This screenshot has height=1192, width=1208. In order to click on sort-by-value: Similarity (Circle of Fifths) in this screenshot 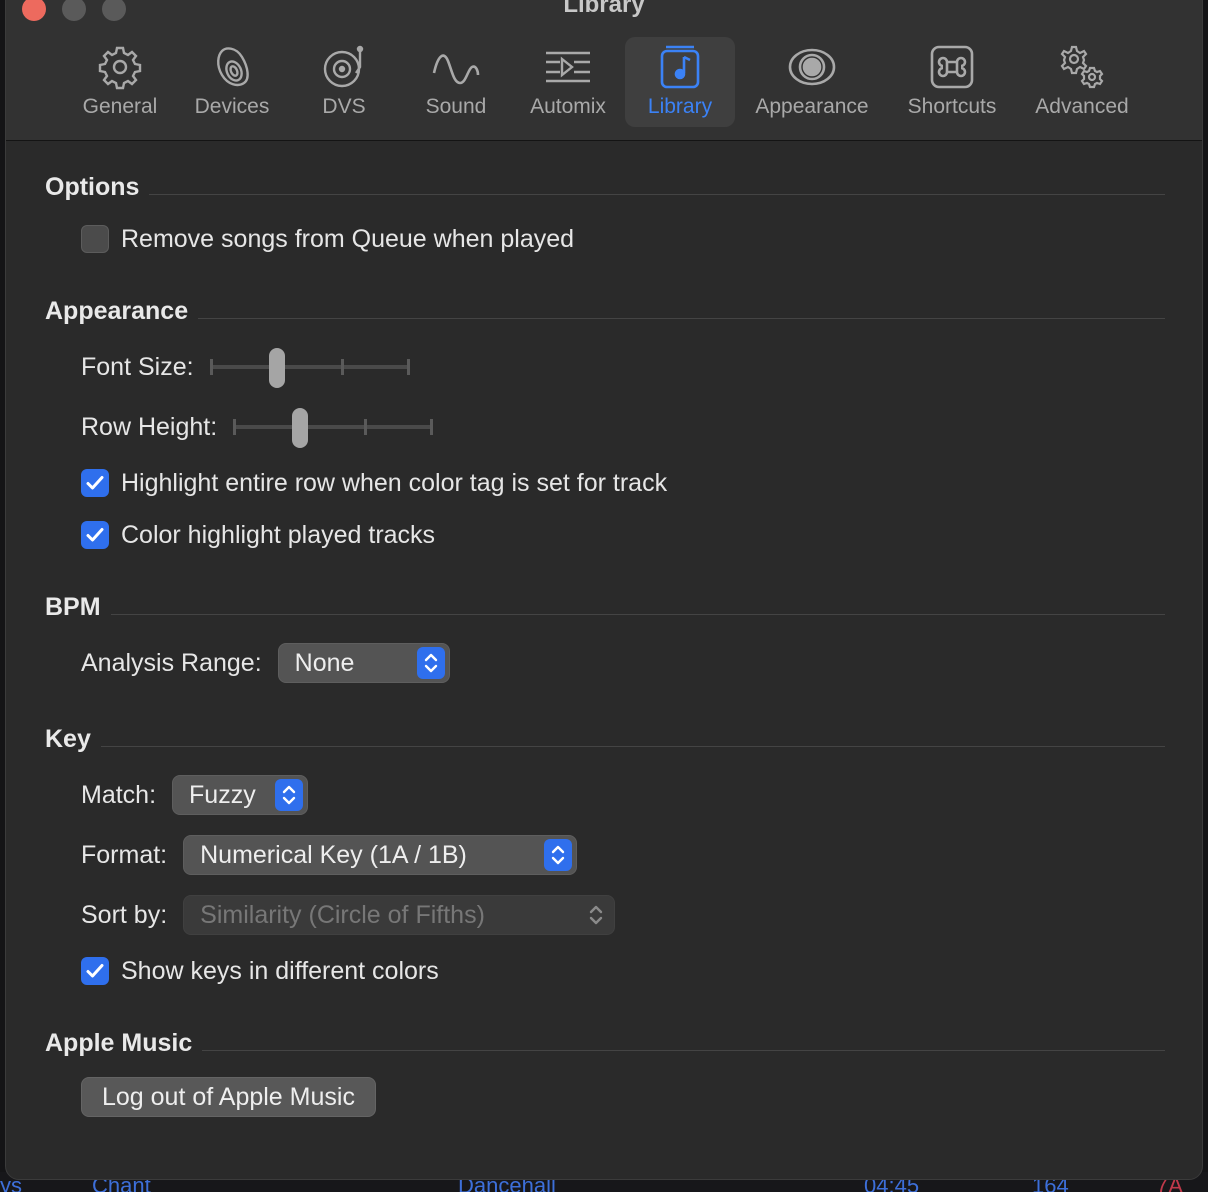, I will do `click(342, 914)`.